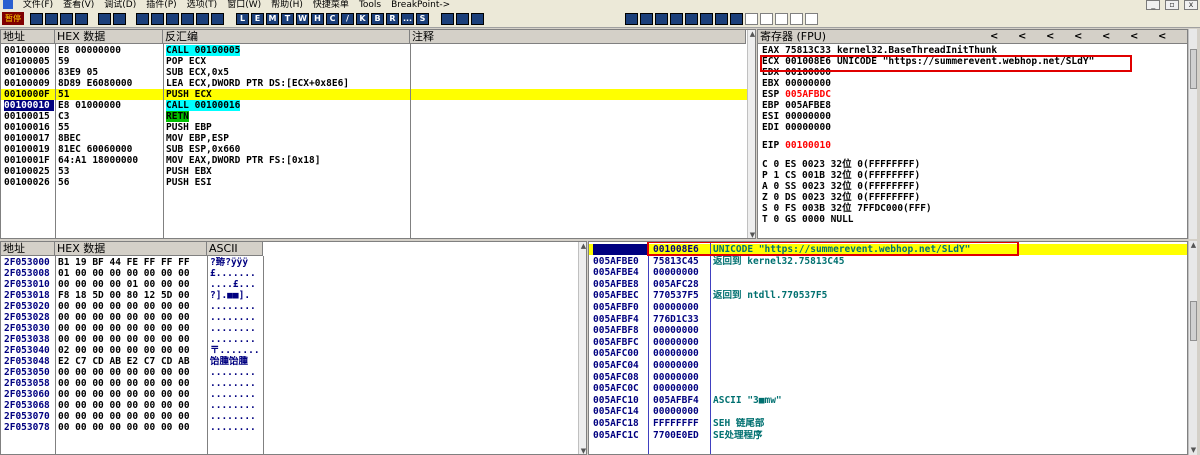 The image size is (1200, 455). Describe the element at coordinates (1193, 450) in the screenshot. I see `stack-scroll-down-arrow-icon: ▼` at that location.